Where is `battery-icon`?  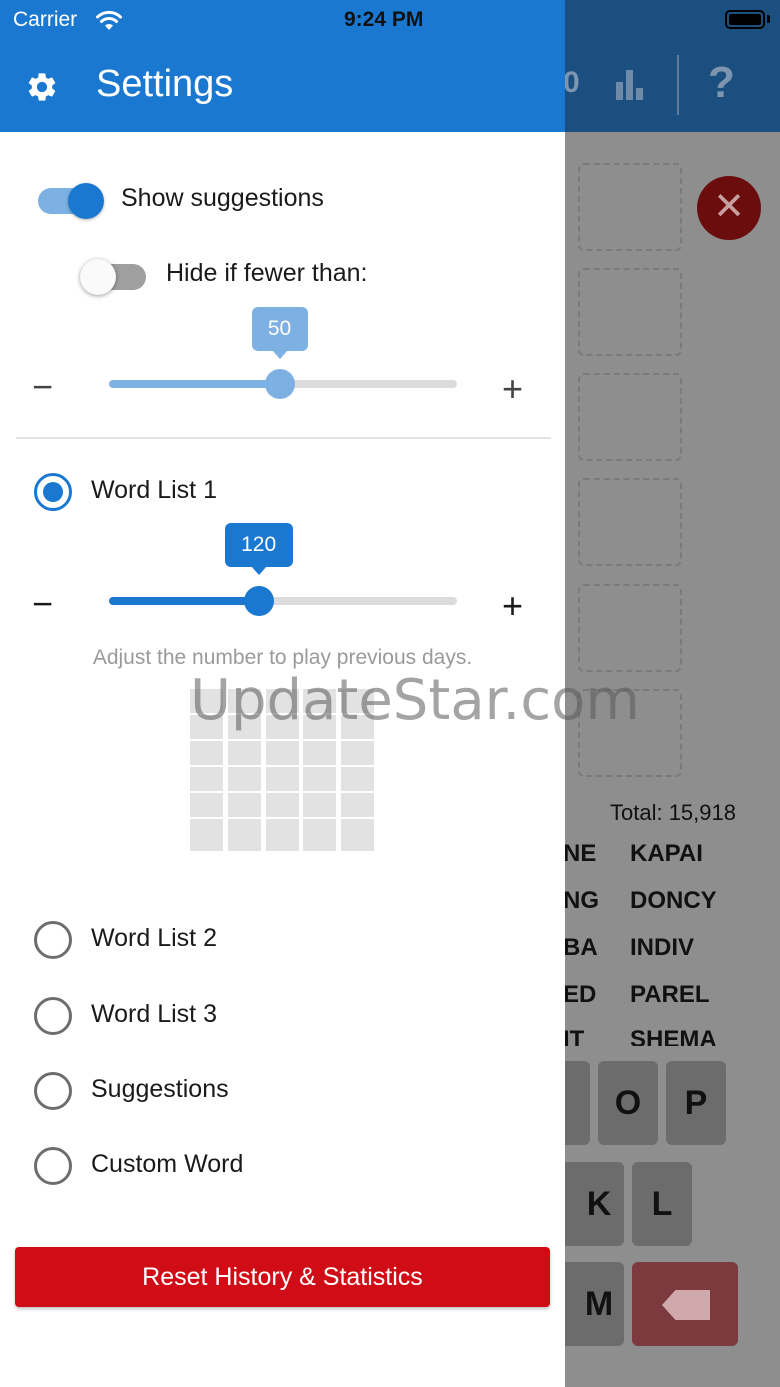 battery-icon is located at coordinates (745, 19).